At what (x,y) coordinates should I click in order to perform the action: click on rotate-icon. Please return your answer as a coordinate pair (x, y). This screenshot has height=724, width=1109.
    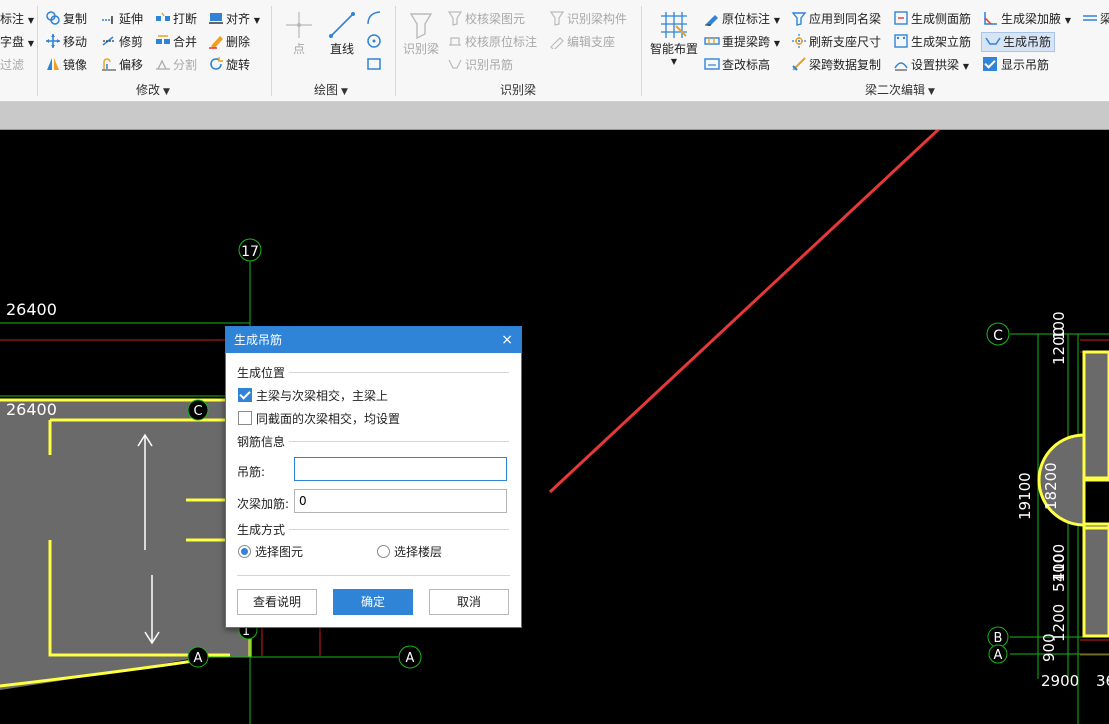
    Looking at the image, I should click on (216, 63).